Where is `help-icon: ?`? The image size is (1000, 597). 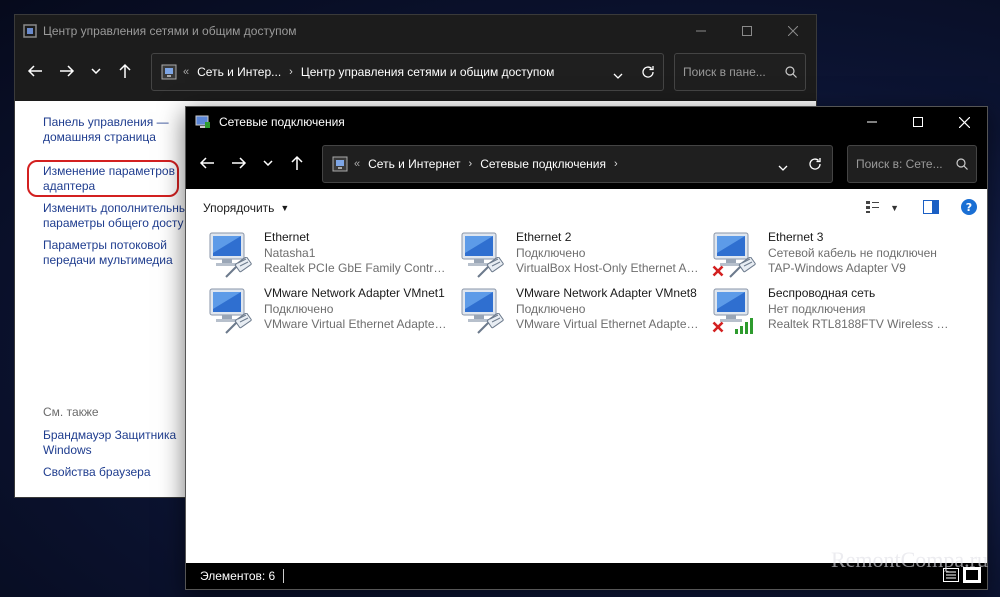 help-icon: ? is located at coordinates (969, 208).